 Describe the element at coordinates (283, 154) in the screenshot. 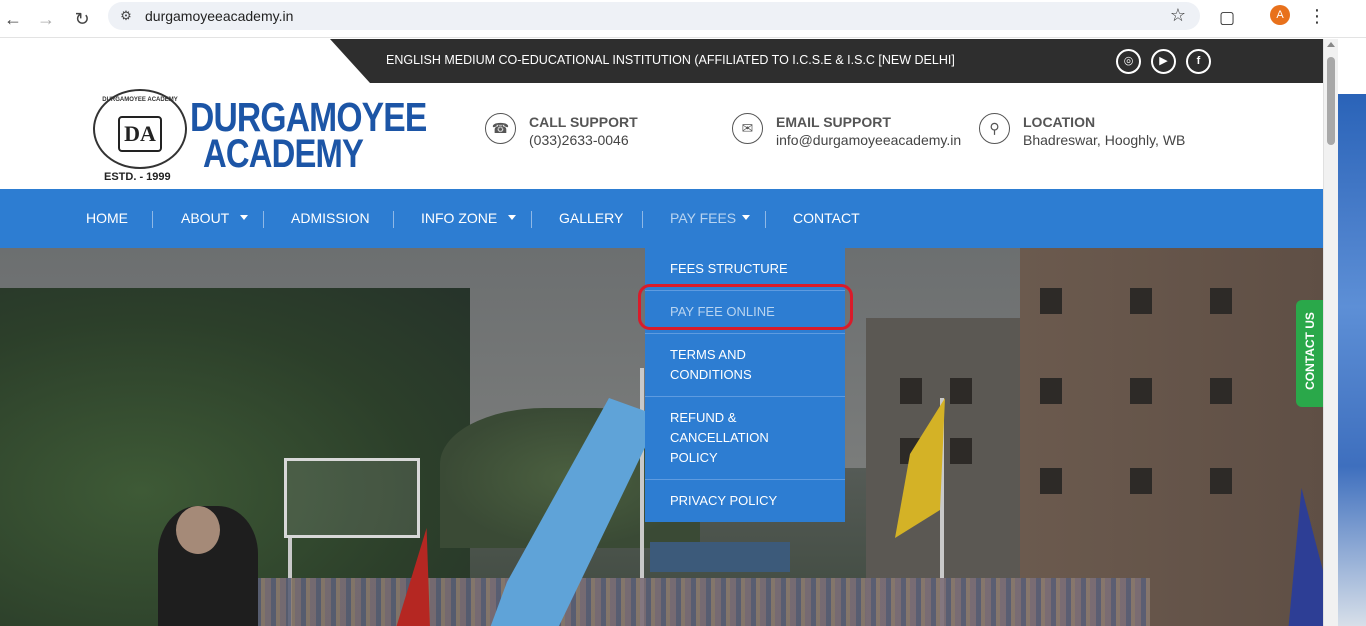

I see `brand-name-line2: ACADEMY` at that location.